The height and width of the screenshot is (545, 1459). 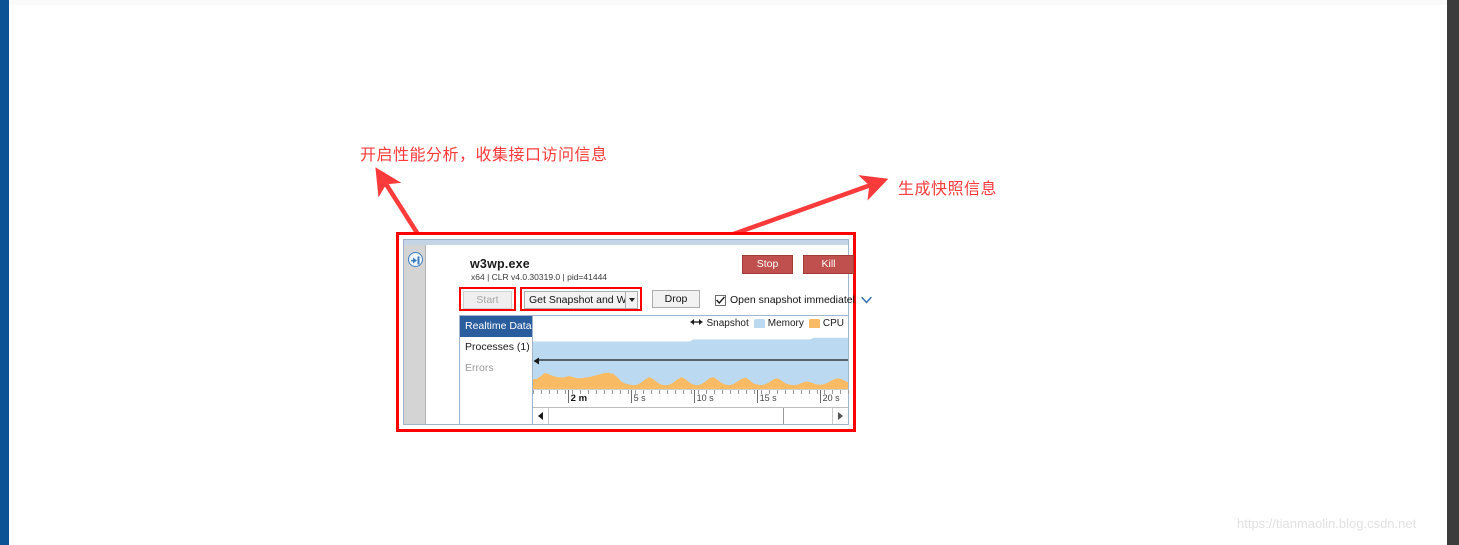 What do you see at coordinates (575, 300) in the screenshot?
I see `get-snapshot-and-wait-button: Get Snapshot and Wait` at bounding box center [575, 300].